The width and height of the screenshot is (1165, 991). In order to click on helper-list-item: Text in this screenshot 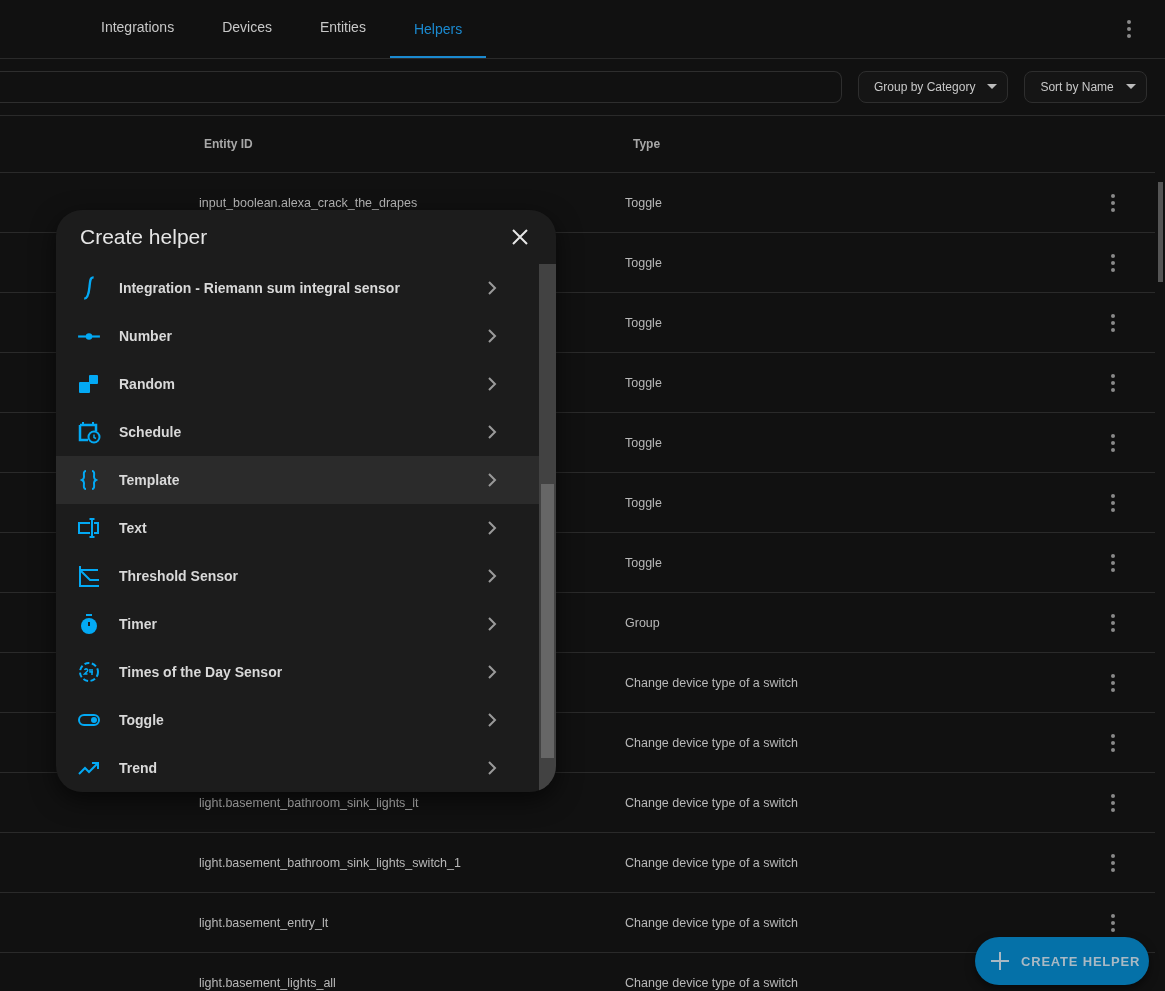, I will do `click(297, 528)`.